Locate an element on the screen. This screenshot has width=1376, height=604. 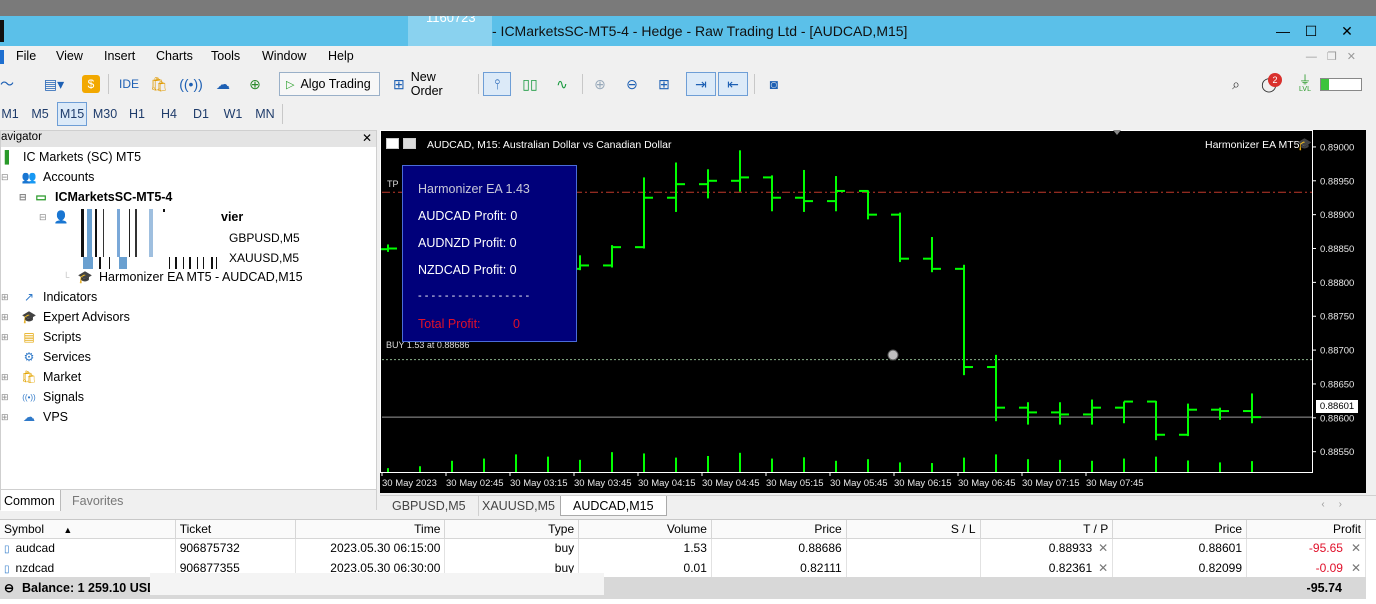
account-name-fragment: vier is located at coordinates (232, 217).